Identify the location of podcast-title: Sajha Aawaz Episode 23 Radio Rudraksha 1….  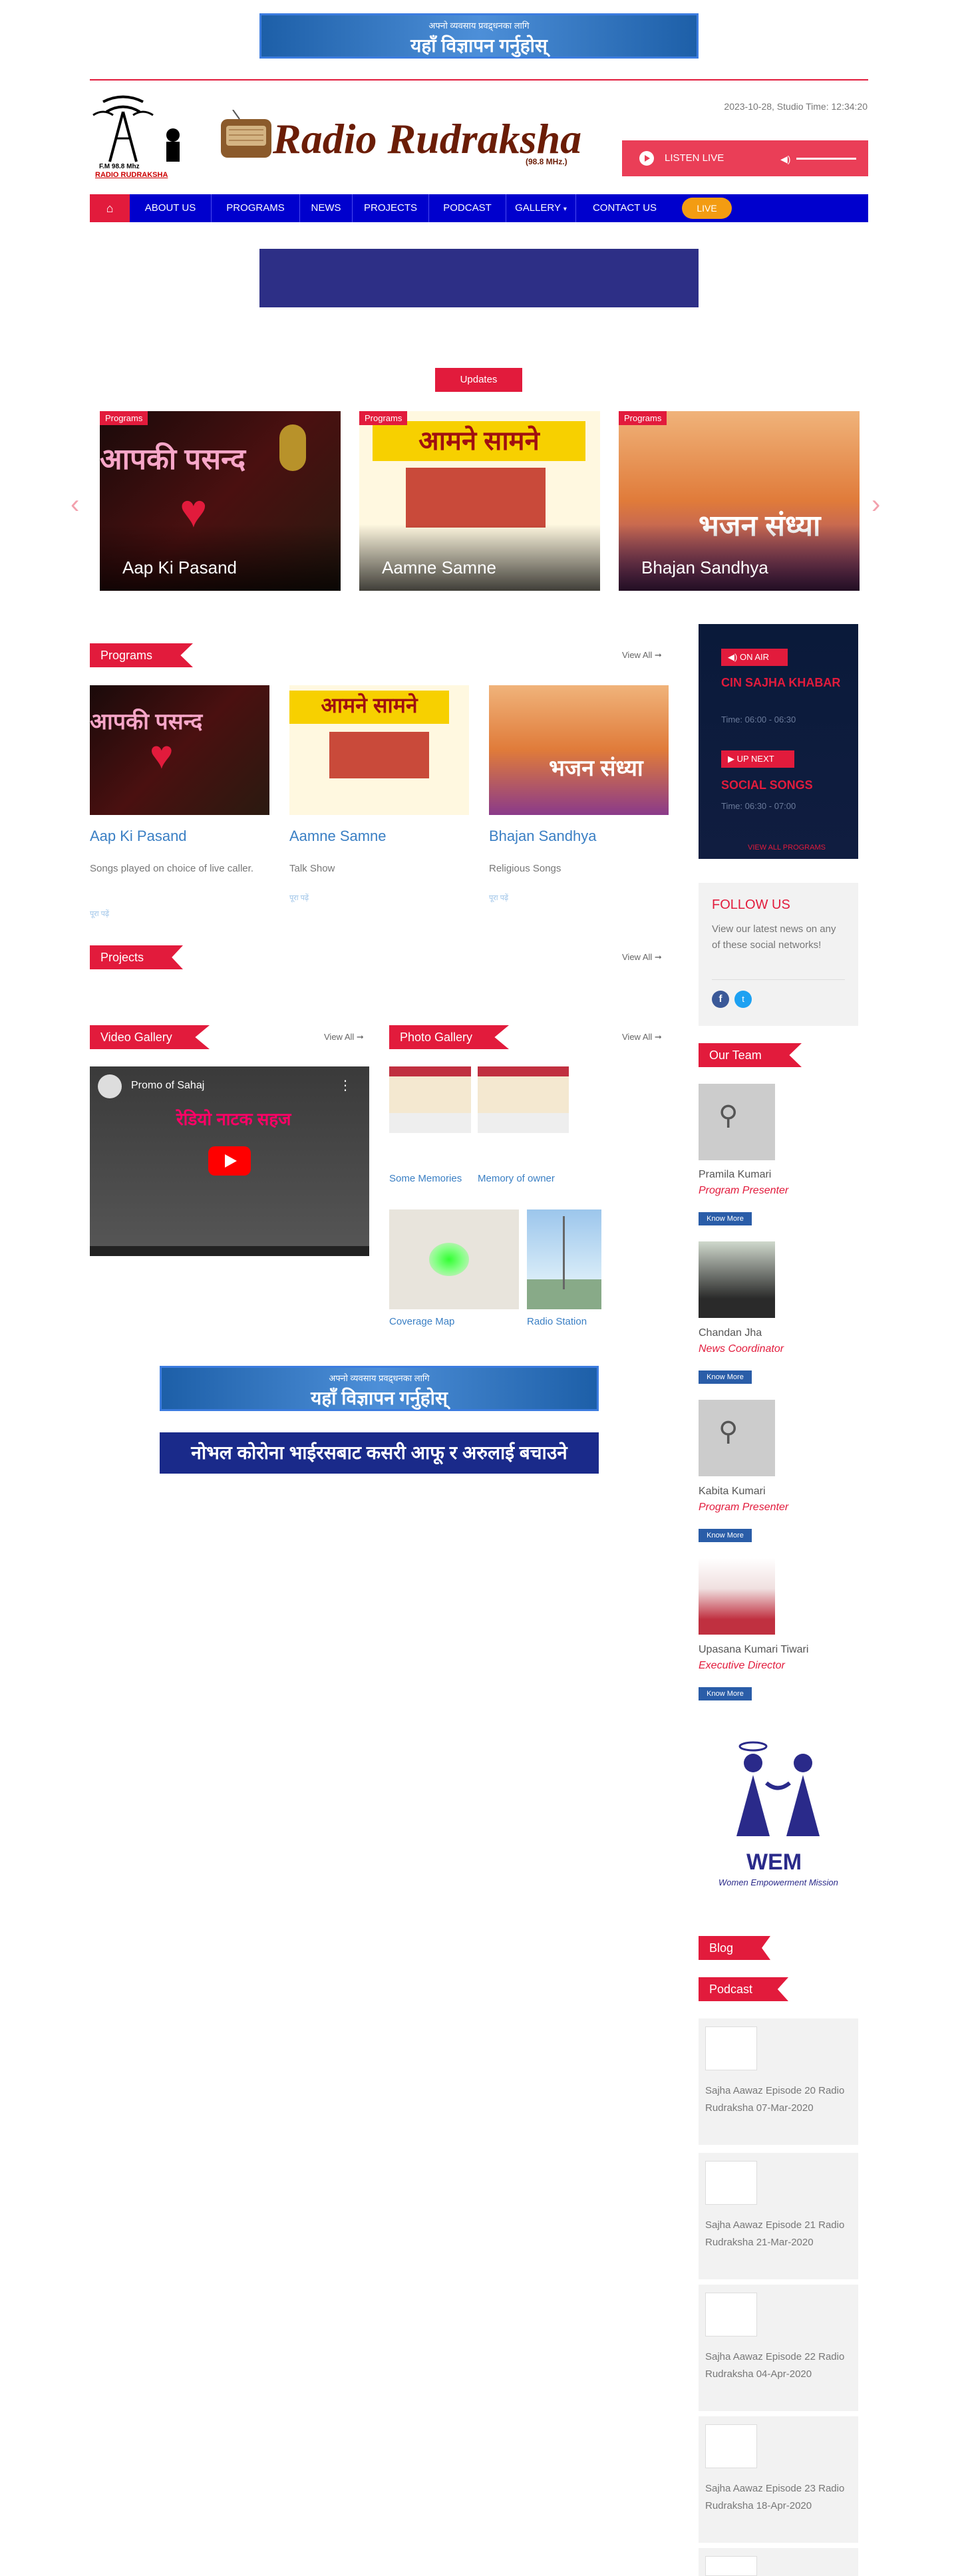
(778, 2497).